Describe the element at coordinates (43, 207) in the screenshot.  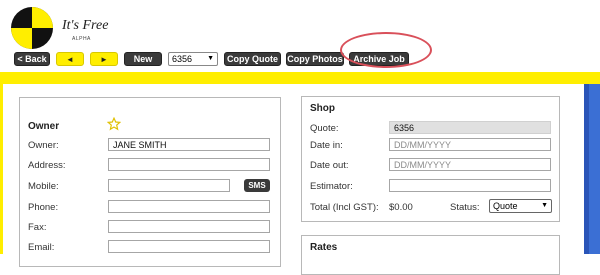
I see `phone-label: Phone:` at that location.